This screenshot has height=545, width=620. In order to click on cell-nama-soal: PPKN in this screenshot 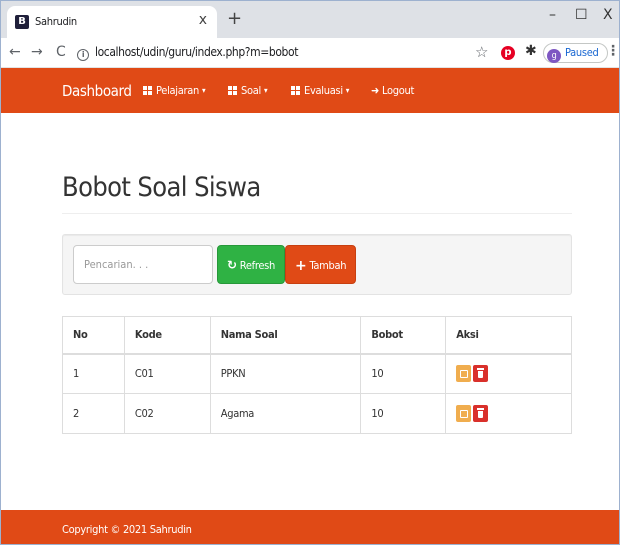, I will do `click(285, 373)`.